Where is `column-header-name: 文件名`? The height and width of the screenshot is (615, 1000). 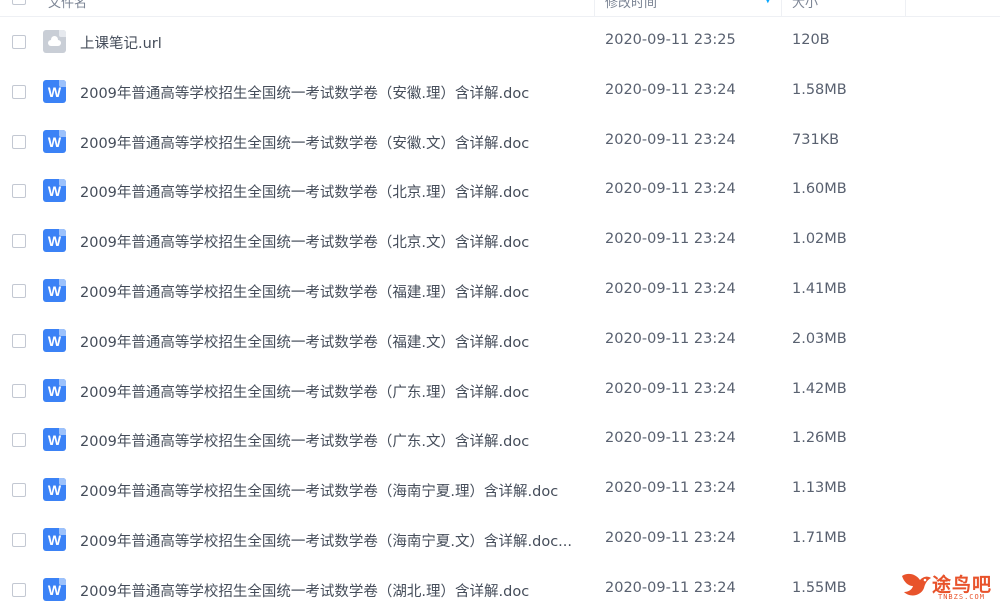
column-header-name: 文件名 is located at coordinates (67, 5).